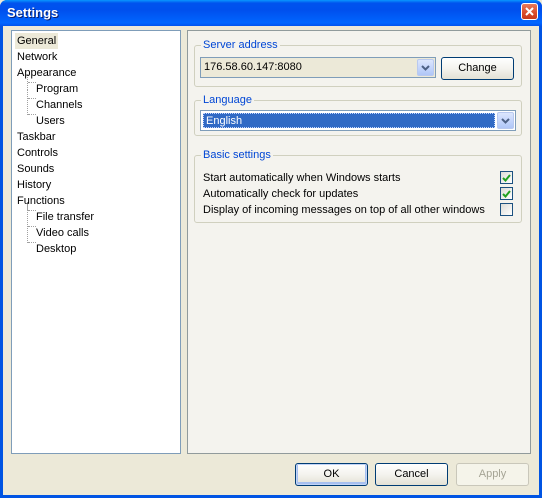  I want to click on messages-on-top-checkbox, so click(506, 209).